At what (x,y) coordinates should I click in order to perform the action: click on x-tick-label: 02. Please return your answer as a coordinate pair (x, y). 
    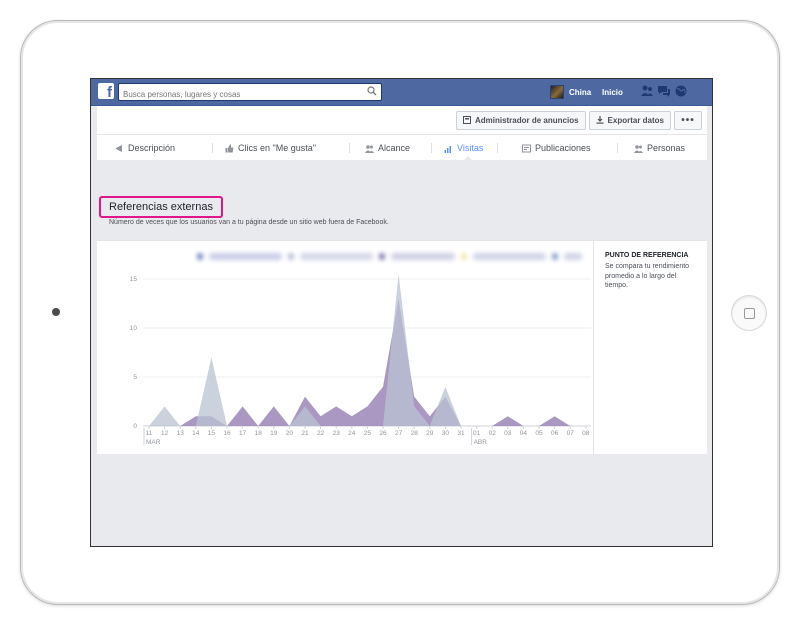
    Looking at the image, I should click on (493, 433).